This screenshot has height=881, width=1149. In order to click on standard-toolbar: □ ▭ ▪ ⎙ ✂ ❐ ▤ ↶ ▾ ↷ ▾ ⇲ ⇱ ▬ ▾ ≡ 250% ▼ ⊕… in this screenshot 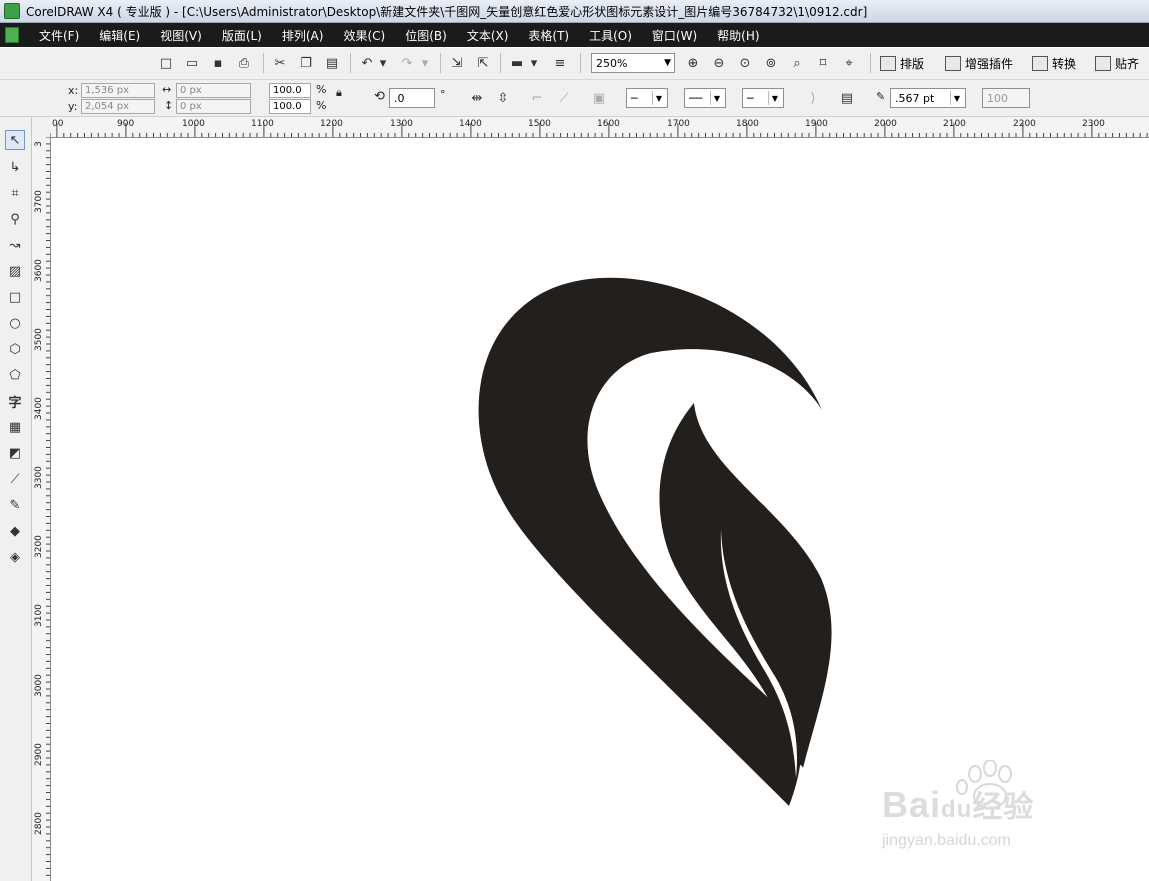, I will do `click(574, 64)`.